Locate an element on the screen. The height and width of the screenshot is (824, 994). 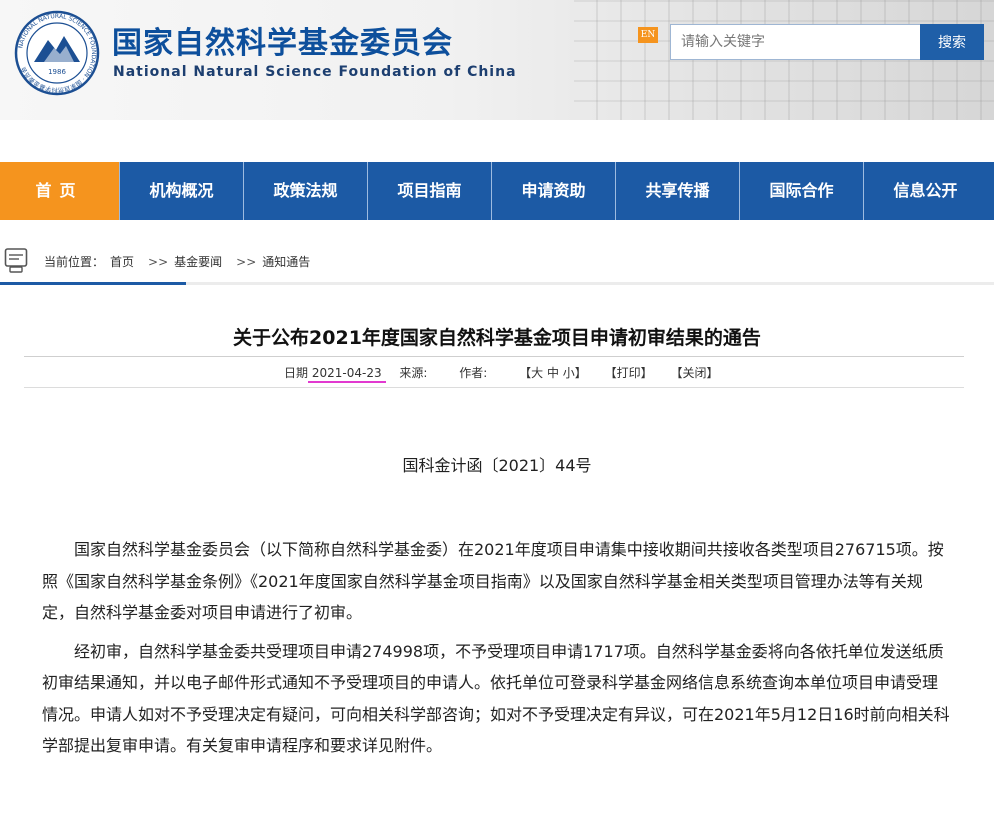
source-label: 来源: is located at coordinates (413, 373).